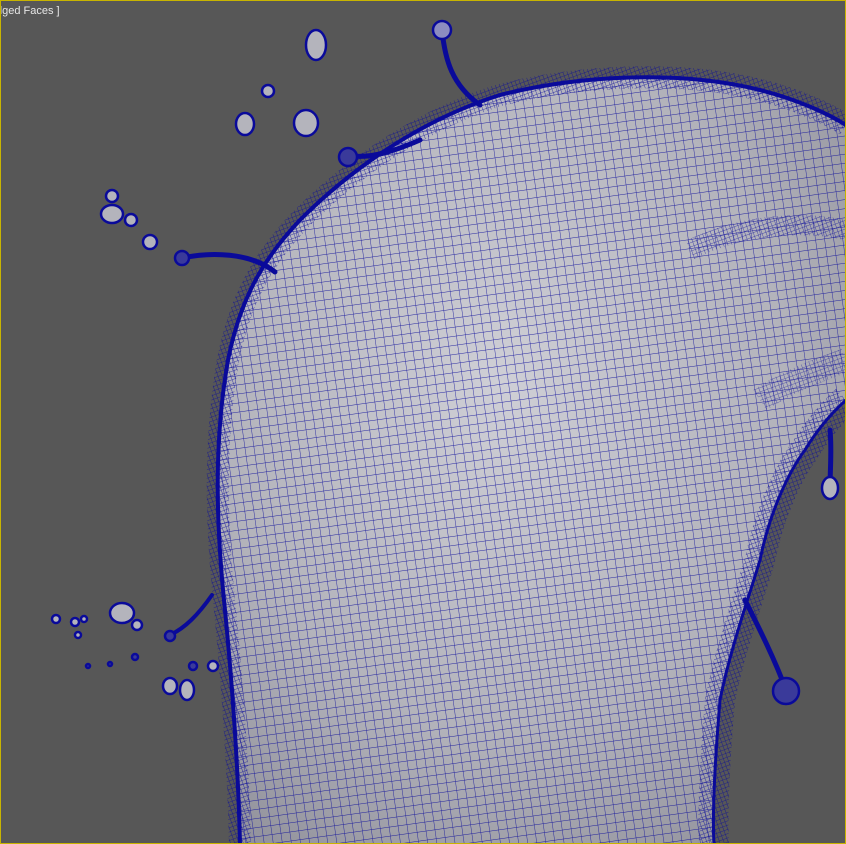 The width and height of the screenshot is (846, 844). Describe the element at coordinates (30, 11) in the screenshot. I see `viewport-shading-label: dged Faces ]` at that location.